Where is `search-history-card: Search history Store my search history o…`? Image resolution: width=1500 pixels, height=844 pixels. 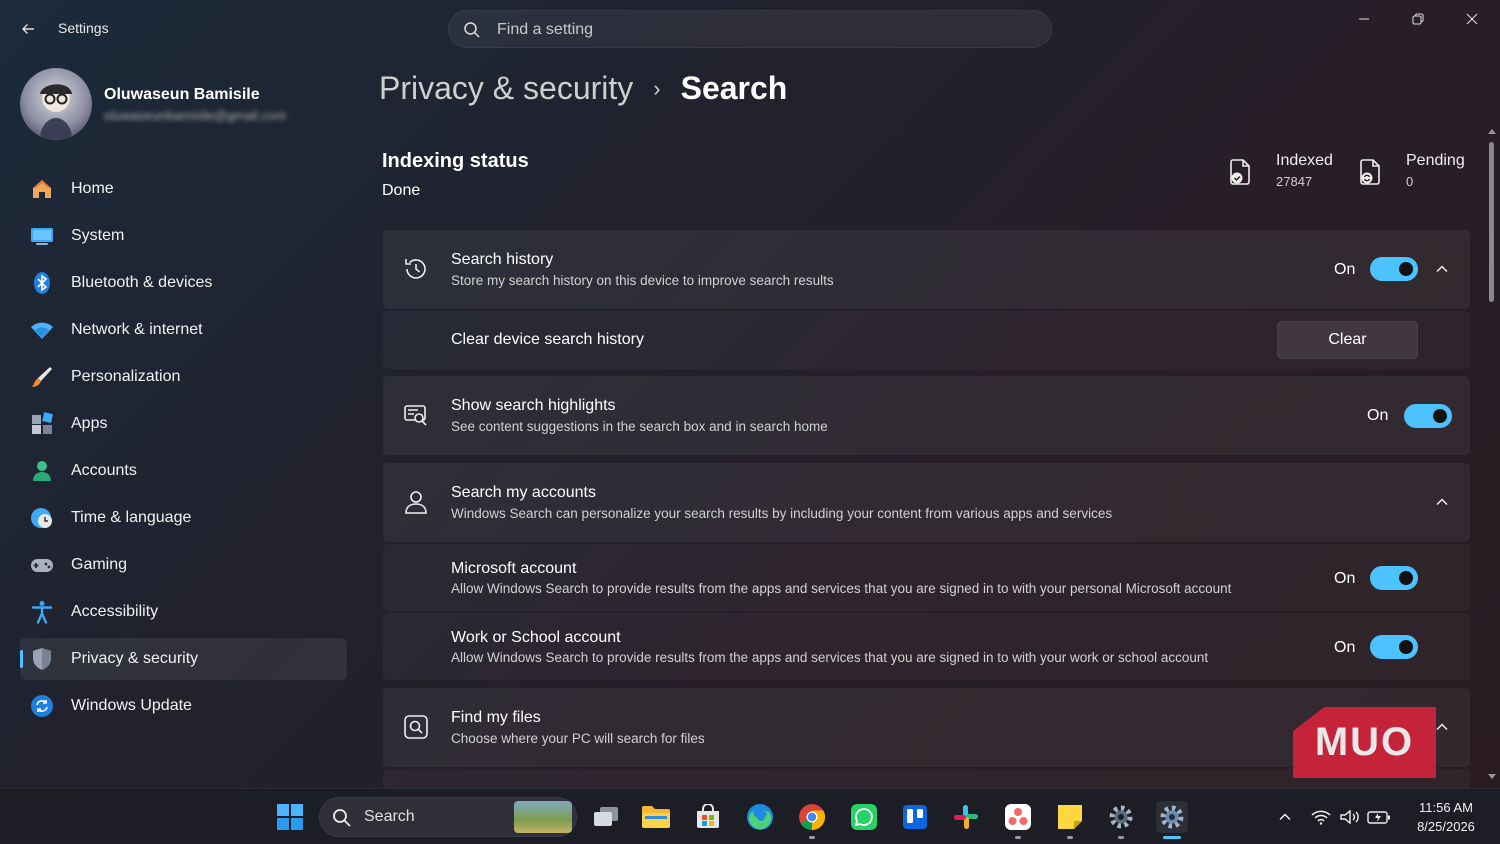
search-history-card: Search history Store my search history o… is located at coordinates (926, 269).